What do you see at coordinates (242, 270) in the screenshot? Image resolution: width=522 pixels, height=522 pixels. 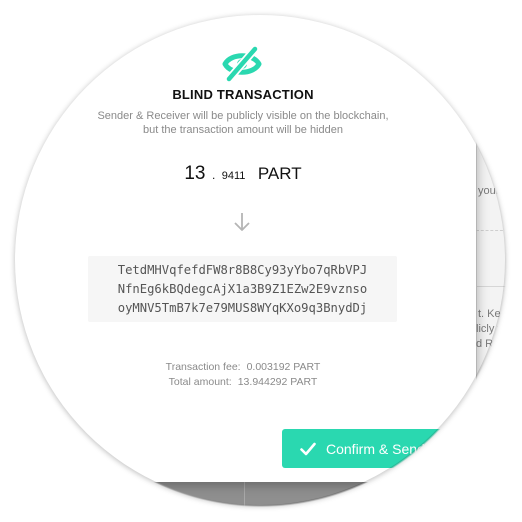 I see `address-line: TetdMHVqfefdFW8r8B8Cy93yYbo7qRbVPJ` at bounding box center [242, 270].